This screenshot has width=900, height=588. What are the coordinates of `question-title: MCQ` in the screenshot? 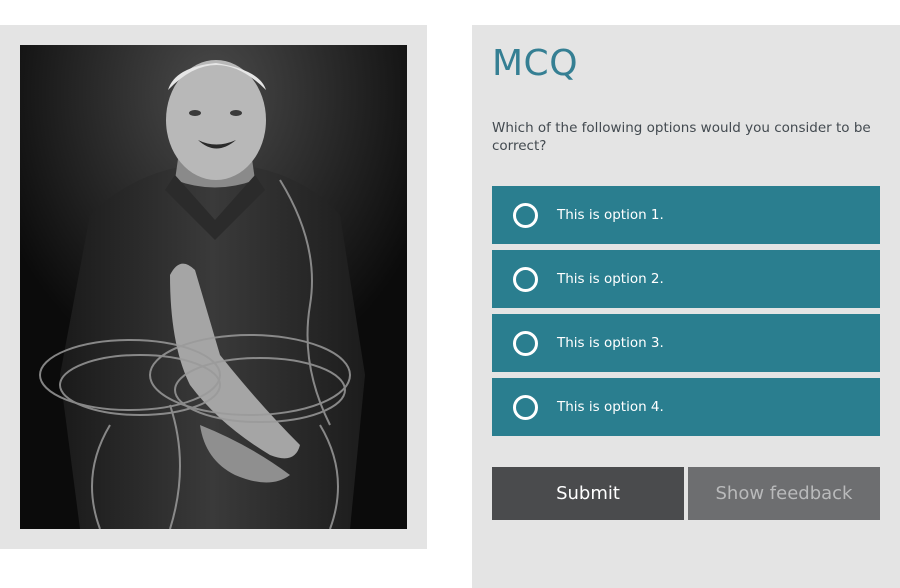 It's located at (535, 63).